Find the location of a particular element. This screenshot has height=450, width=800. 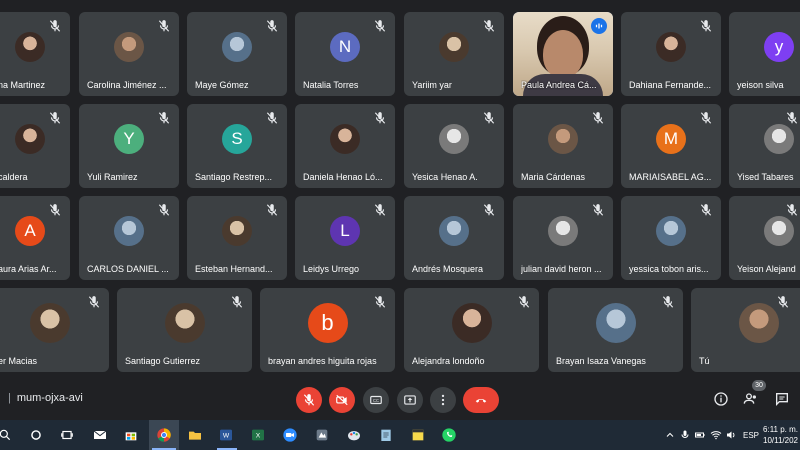

chat-button is located at coordinates (782, 399).